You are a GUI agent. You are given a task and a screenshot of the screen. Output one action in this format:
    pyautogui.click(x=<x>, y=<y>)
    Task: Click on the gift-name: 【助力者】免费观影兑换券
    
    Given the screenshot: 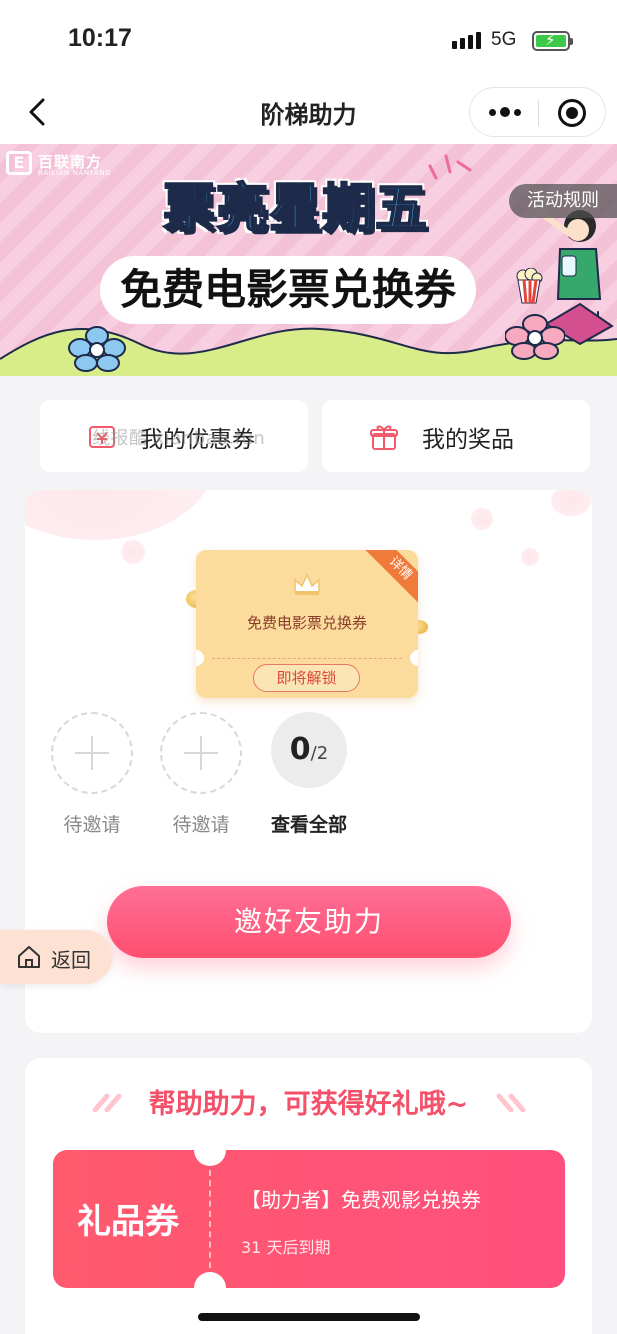 What is the action you would take?
    pyautogui.click(x=361, y=1200)
    